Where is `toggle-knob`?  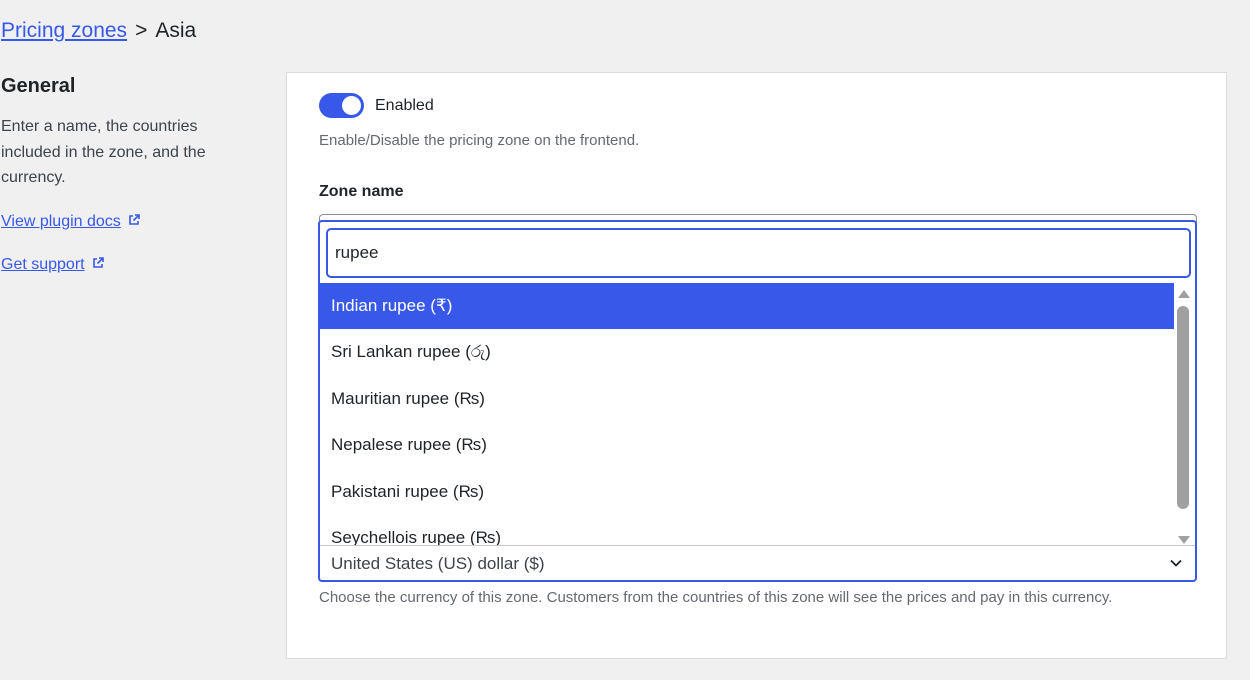
toggle-knob is located at coordinates (351, 105).